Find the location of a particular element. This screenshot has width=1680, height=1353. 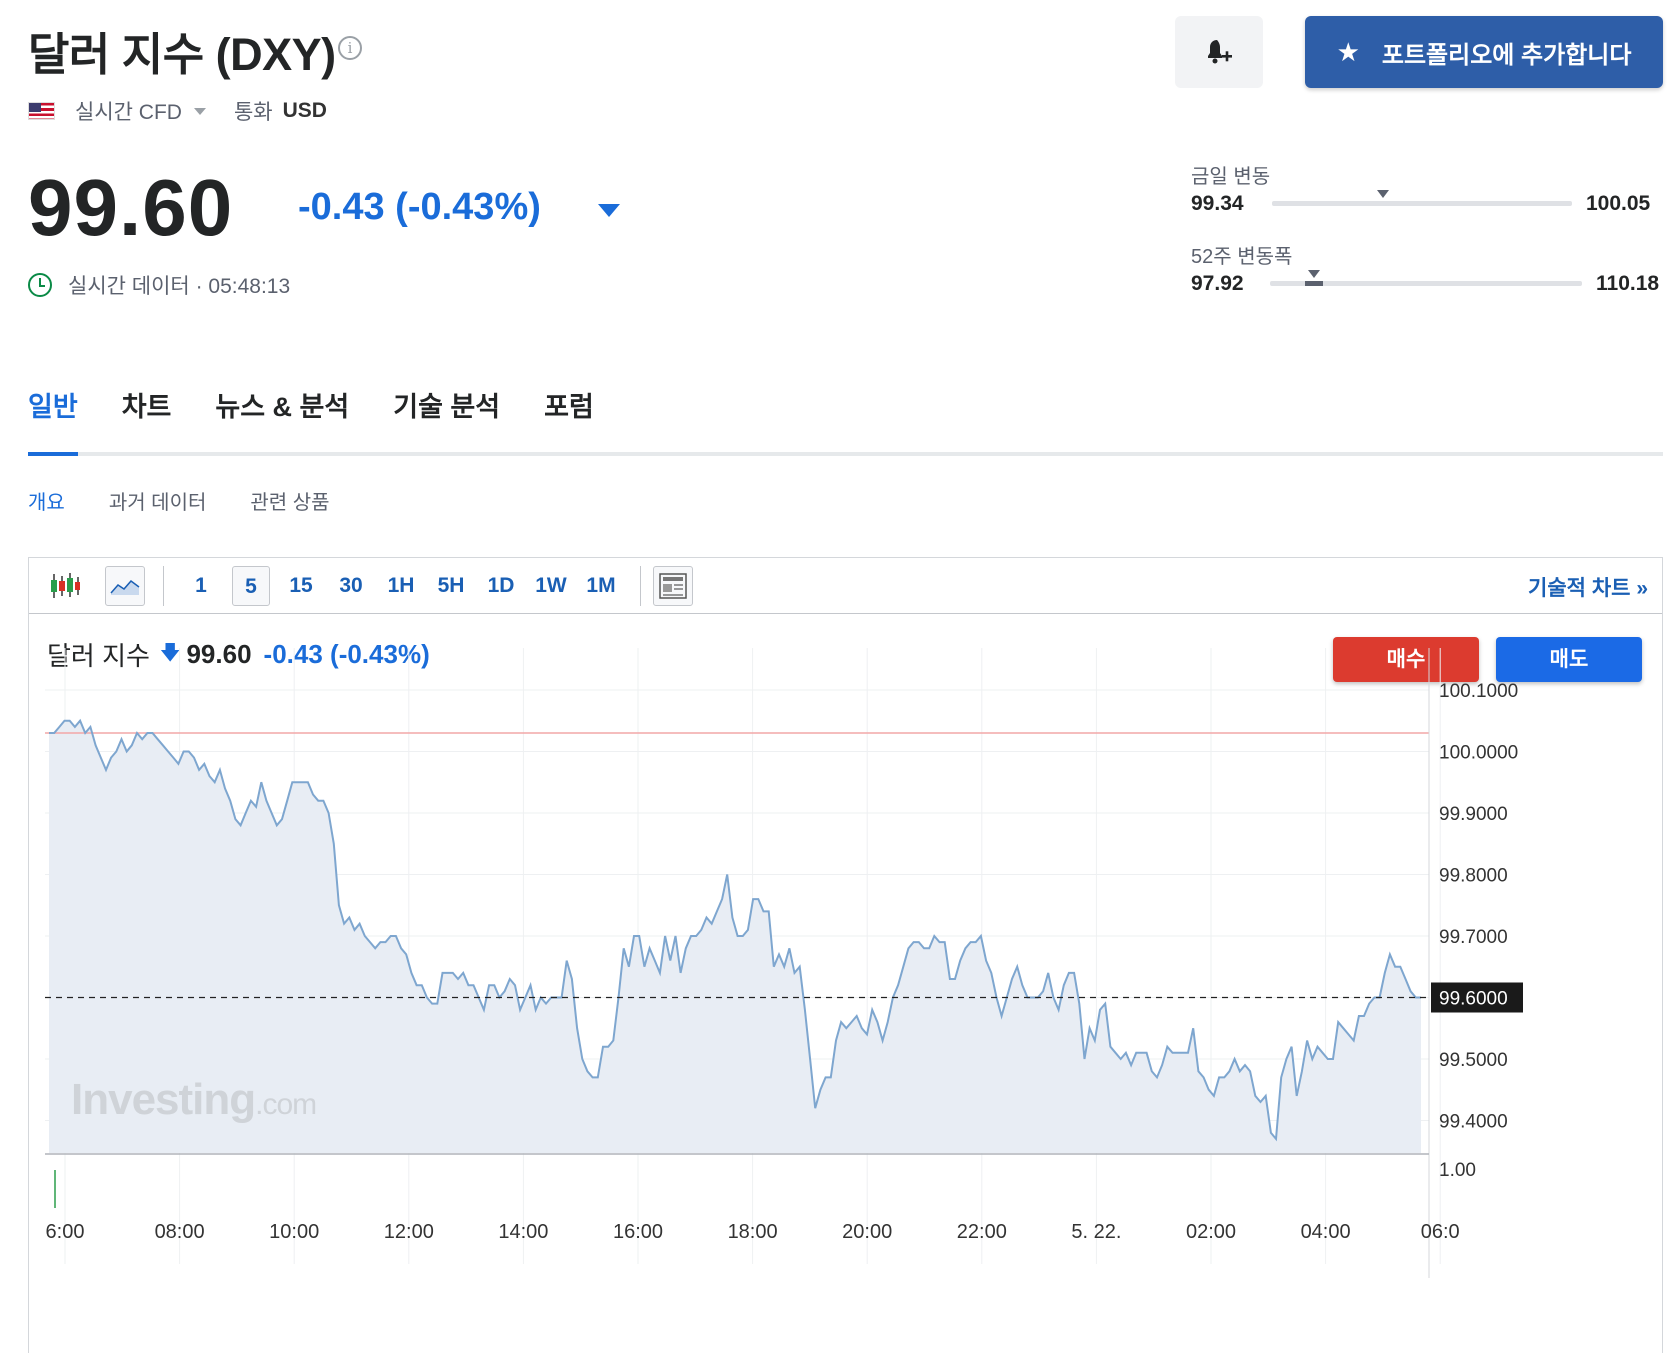

clock-icon is located at coordinates (40, 285).